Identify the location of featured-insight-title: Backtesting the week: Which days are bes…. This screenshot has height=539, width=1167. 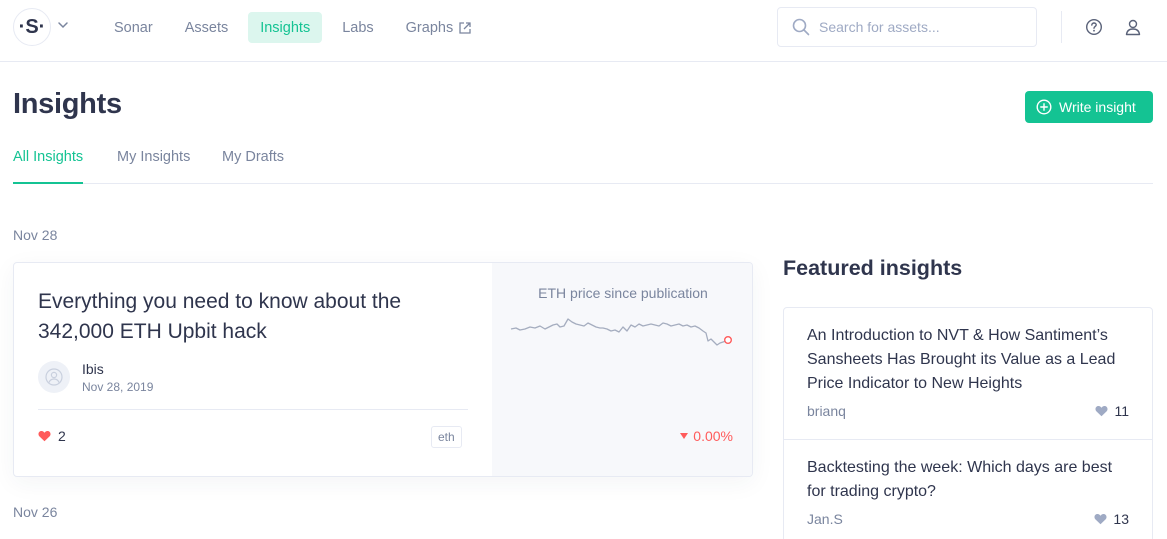
(969, 480).